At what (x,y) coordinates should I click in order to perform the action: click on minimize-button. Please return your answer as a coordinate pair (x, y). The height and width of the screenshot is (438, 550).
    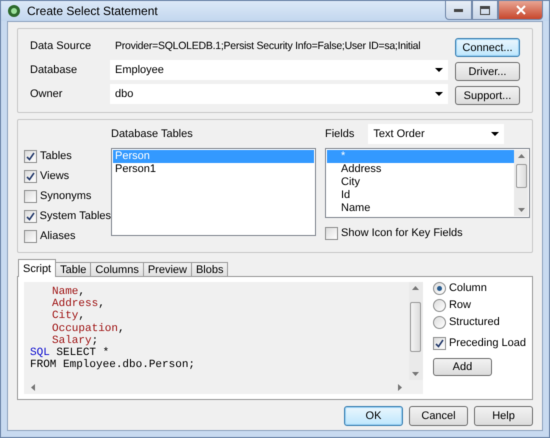
    Looking at the image, I should click on (458, 10).